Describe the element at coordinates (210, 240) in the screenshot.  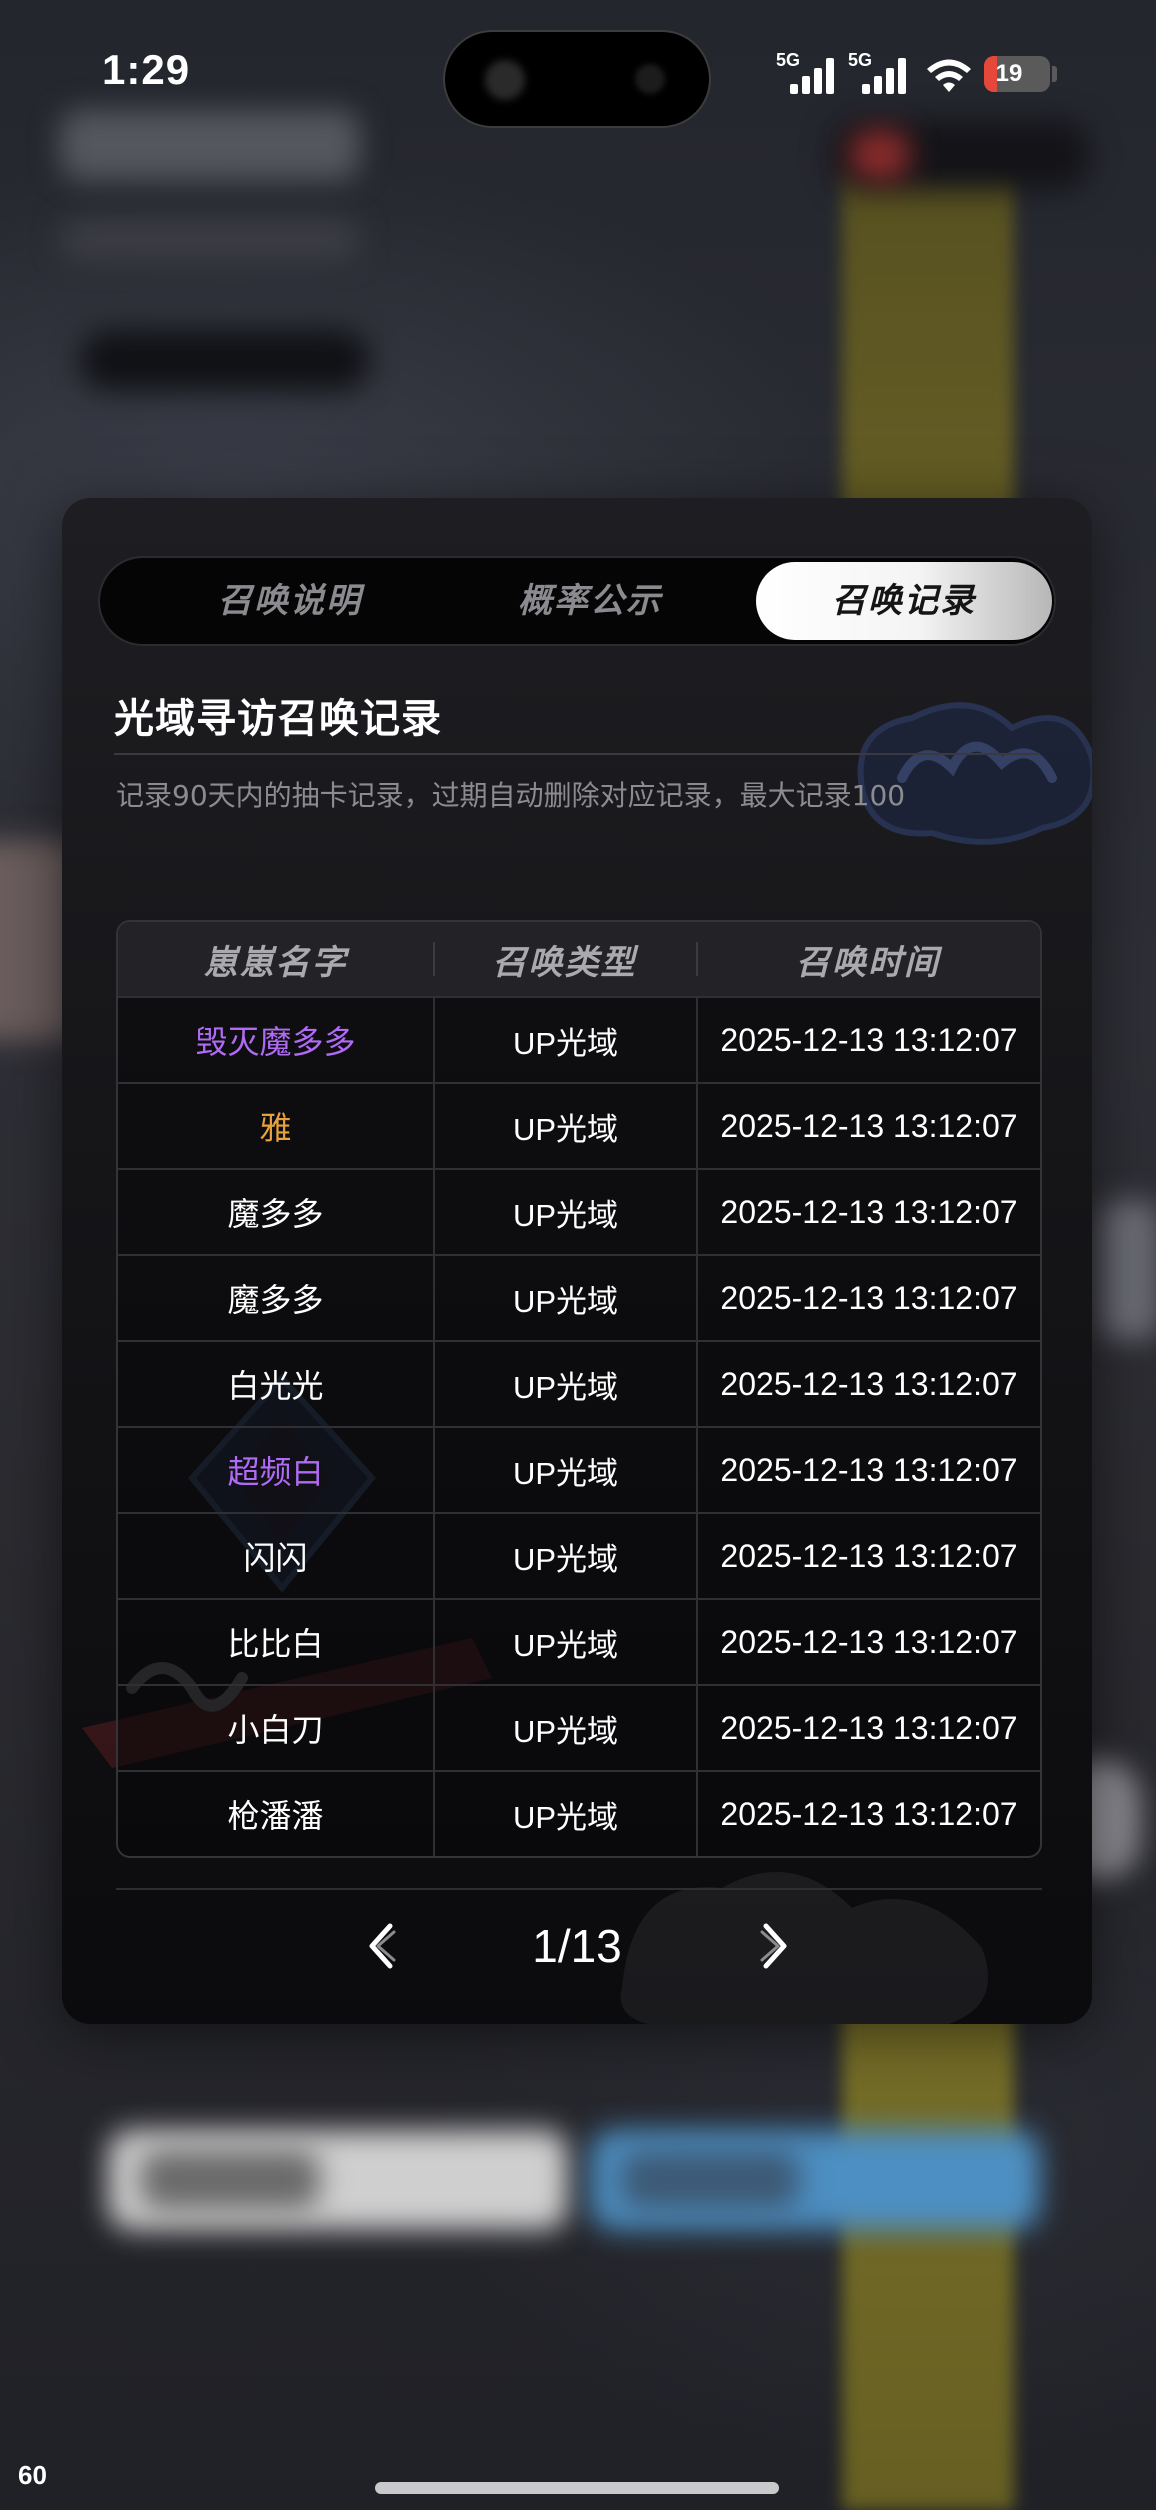
I see `background-subtitle` at that location.